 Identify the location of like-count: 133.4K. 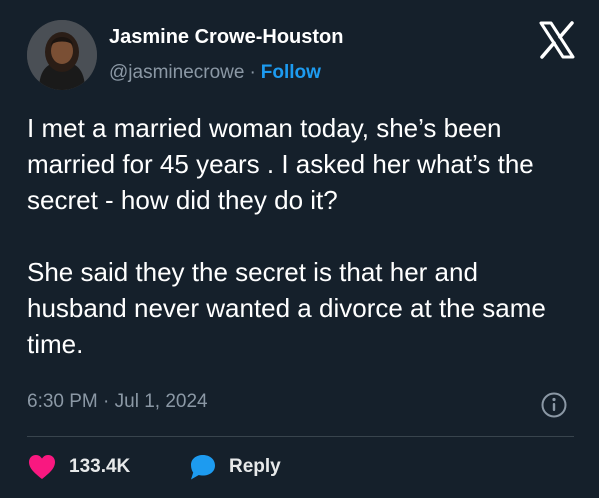
(100, 466).